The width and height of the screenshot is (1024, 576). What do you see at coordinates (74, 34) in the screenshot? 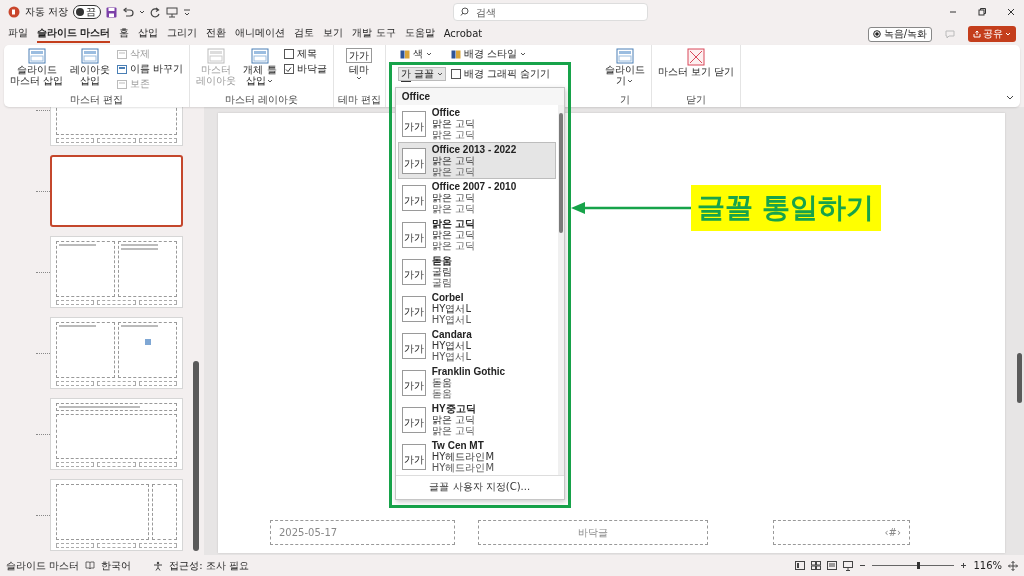
I see `ribbon-tab: 슬라이드 마스터` at bounding box center [74, 34].